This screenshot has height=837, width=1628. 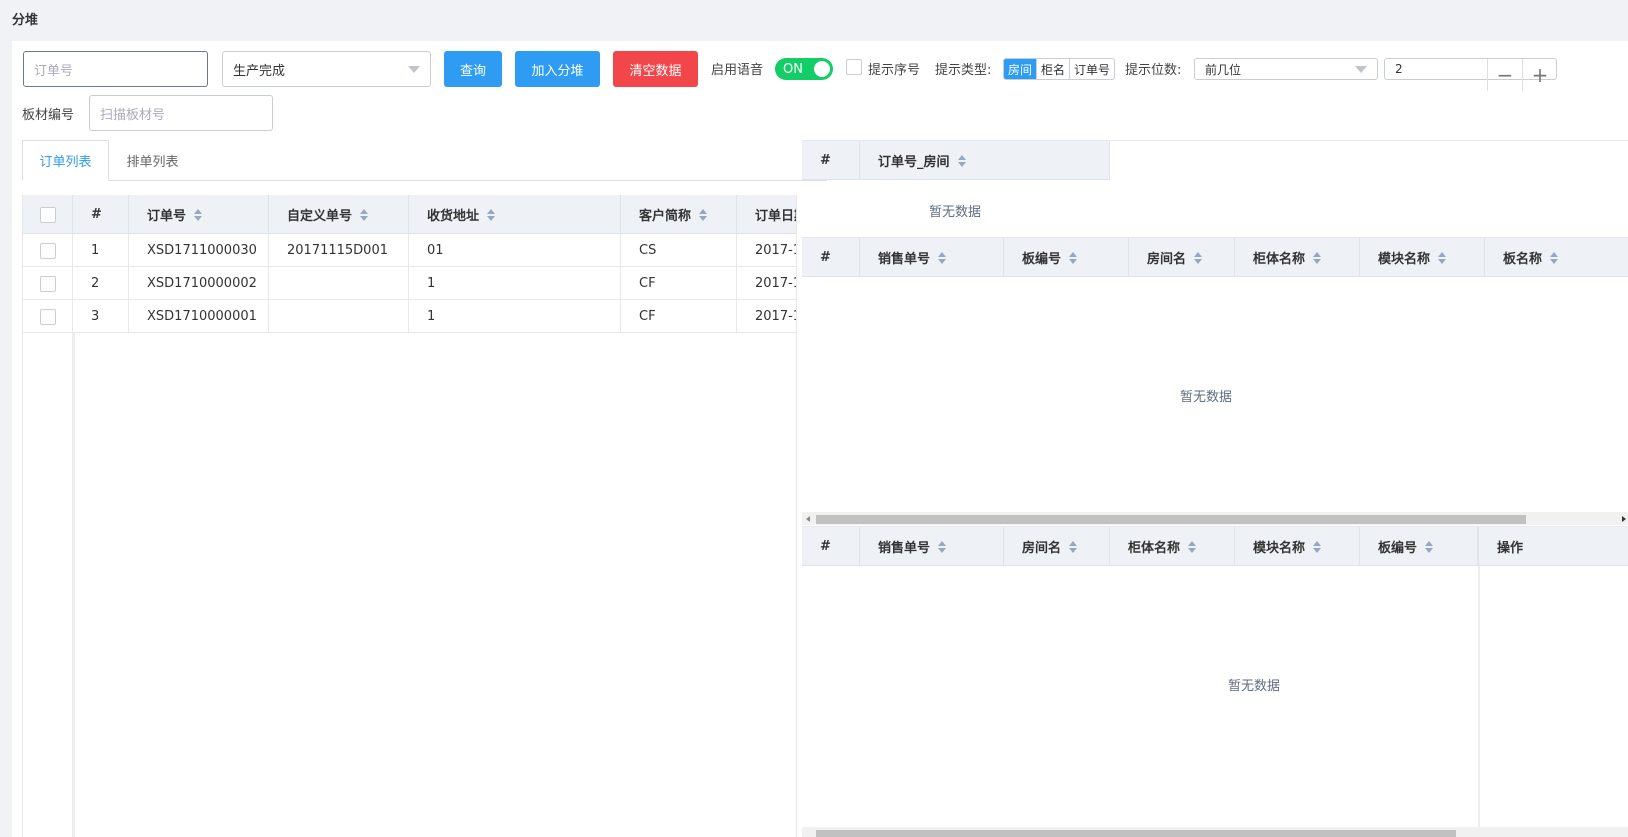 What do you see at coordinates (963, 70) in the screenshot?
I see `hint-type-label: 提示类型:` at bounding box center [963, 70].